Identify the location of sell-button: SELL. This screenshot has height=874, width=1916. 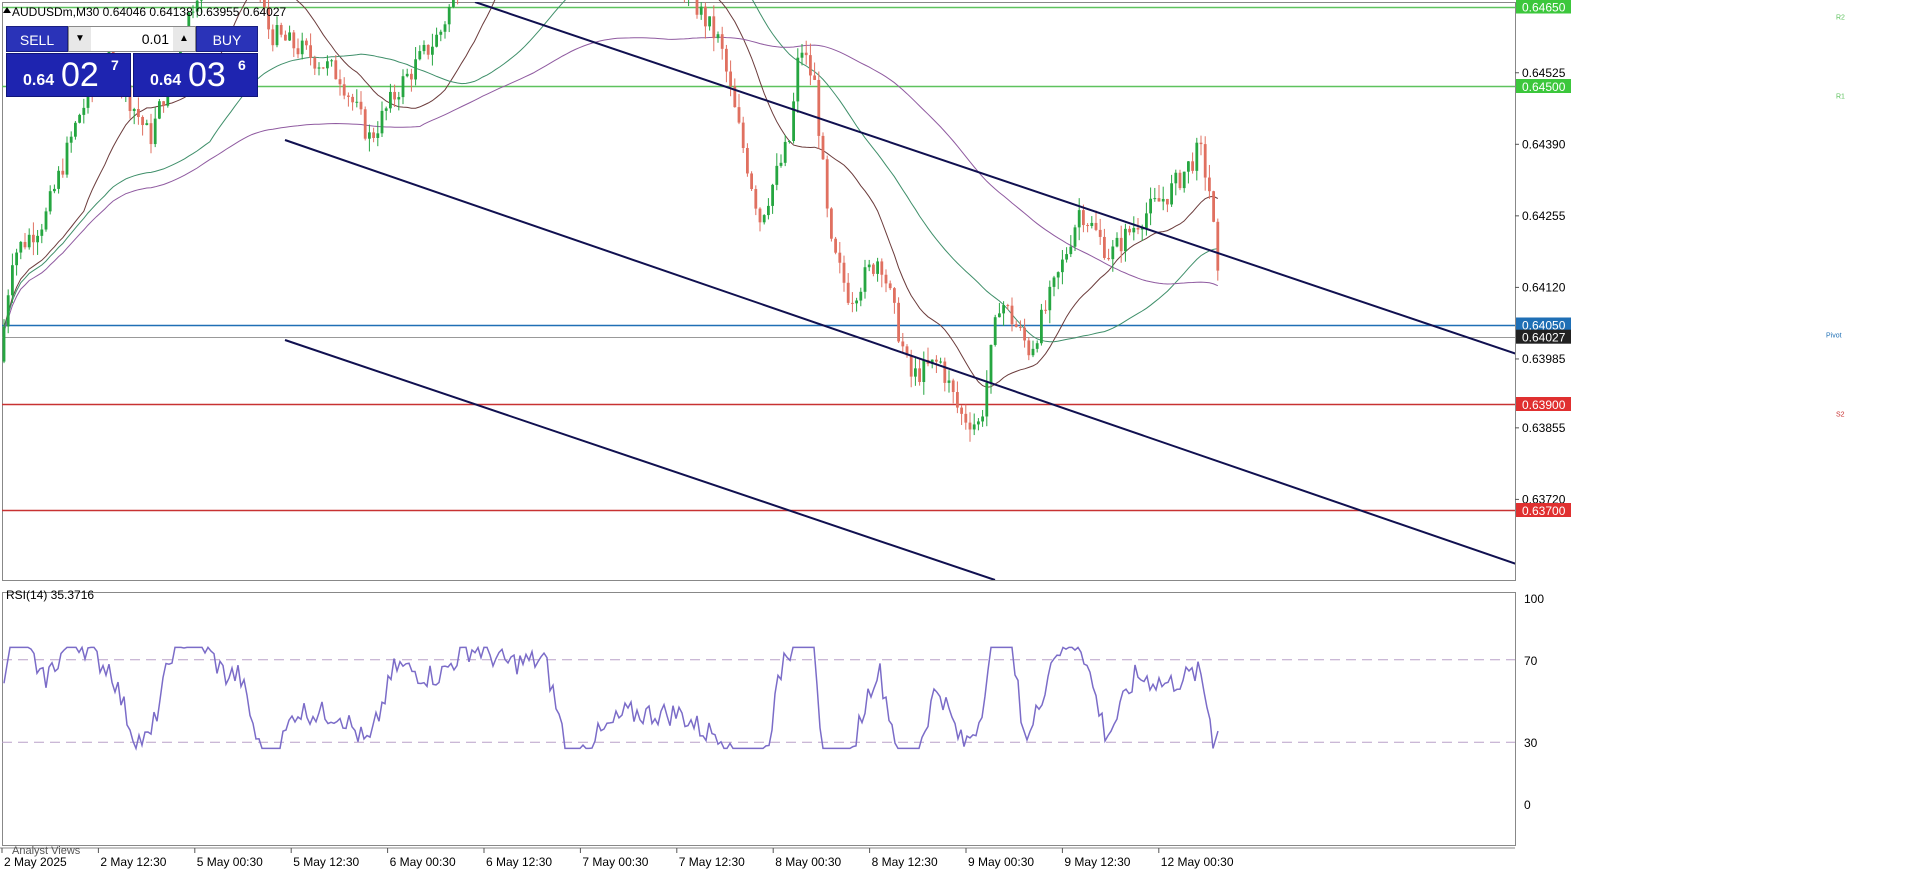
(37, 39).